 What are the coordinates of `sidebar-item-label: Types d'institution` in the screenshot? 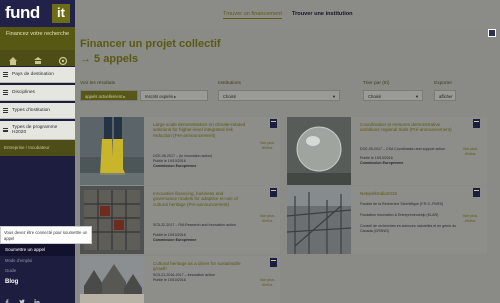 It's located at (31, 110).